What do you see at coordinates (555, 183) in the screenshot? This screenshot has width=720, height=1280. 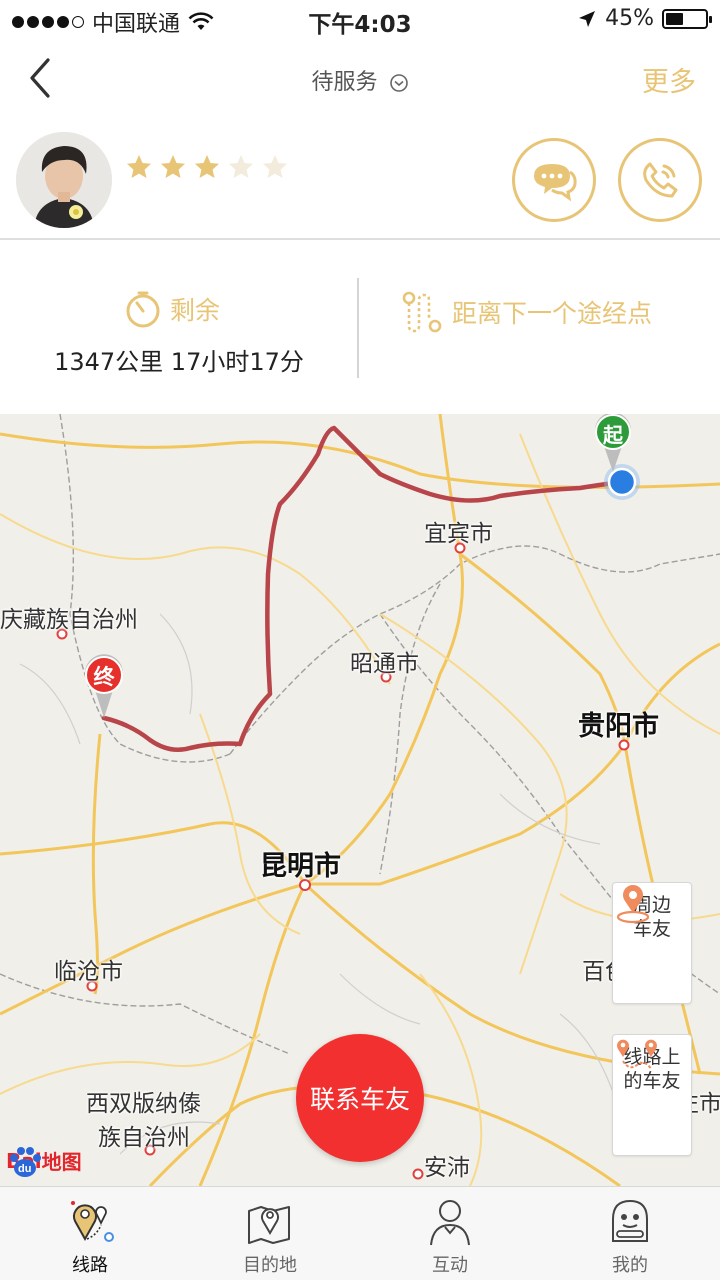 I see `chat-bubbles-icon` at bounding box center [555, 183].